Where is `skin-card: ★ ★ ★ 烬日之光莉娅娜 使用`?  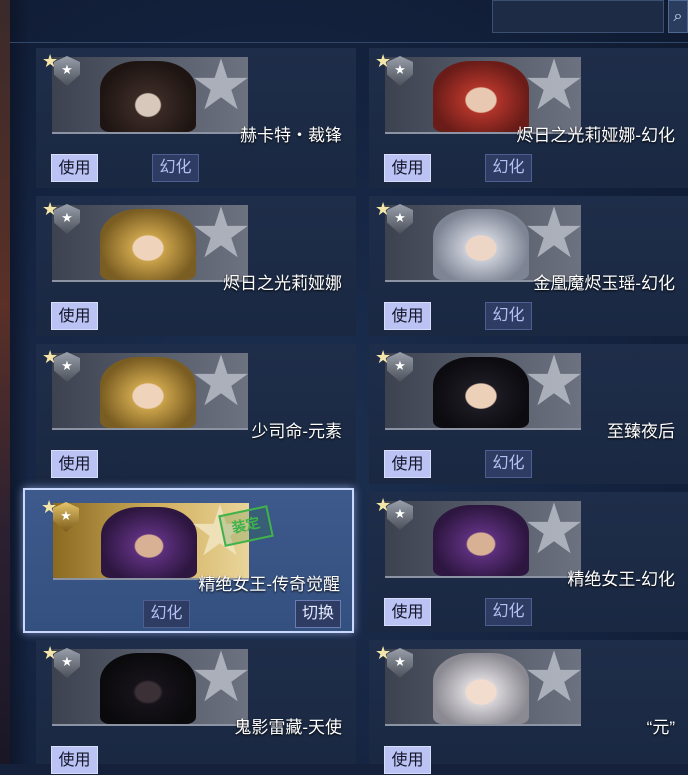 skin-card: ★ ★ ★ 烬日之光莉娅娜 使用 is located at coordinates (196, 266).